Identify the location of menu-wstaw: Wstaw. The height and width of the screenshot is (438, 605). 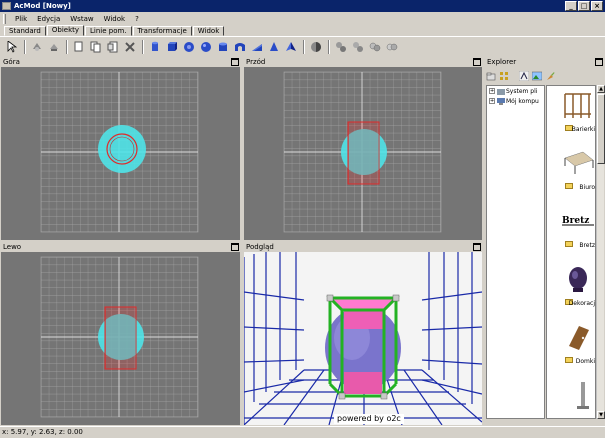
(81, 19).